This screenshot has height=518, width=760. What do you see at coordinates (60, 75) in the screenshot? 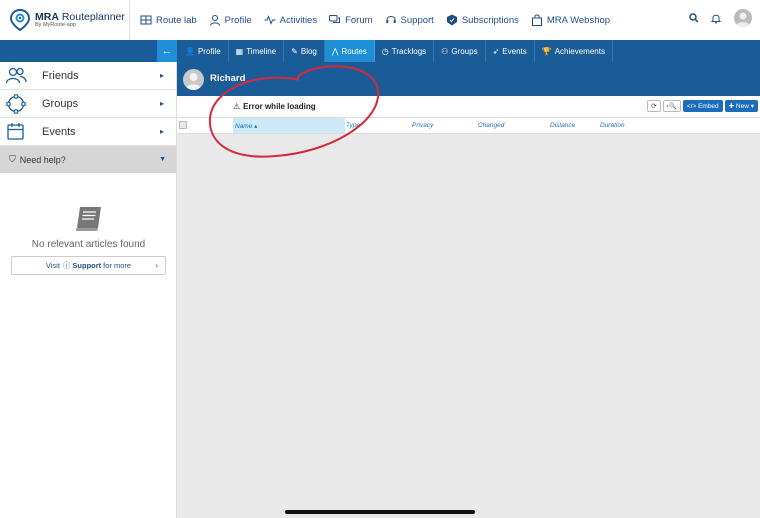
I see `sidebar-item-label: Friends` at bounding box center [60, 75].